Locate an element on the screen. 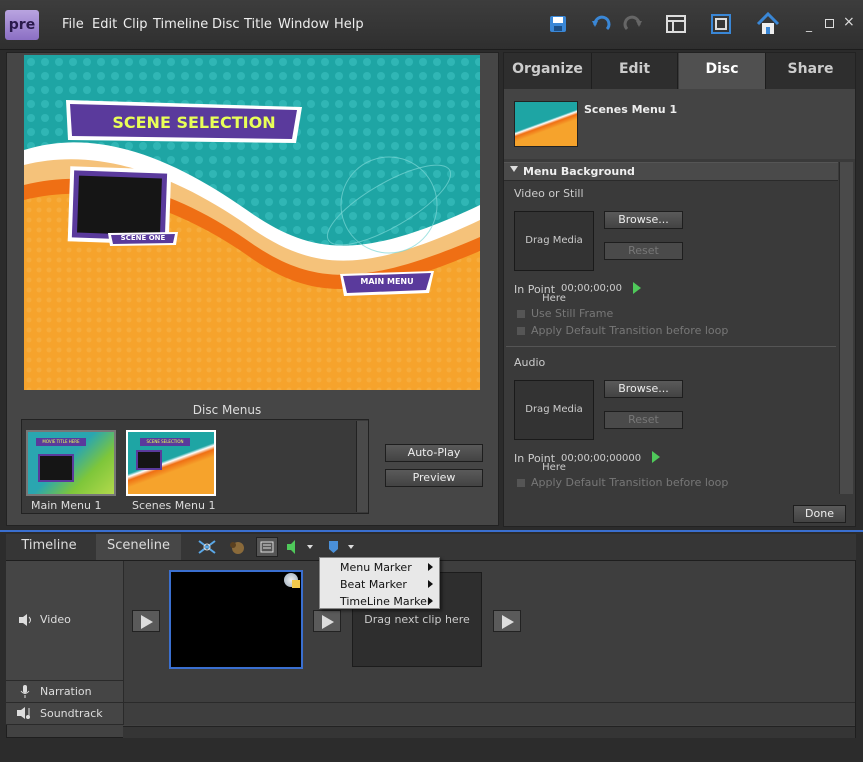 This screenshot has width=863, height=762. split-clip-icon is located at coordinates (207, 547).